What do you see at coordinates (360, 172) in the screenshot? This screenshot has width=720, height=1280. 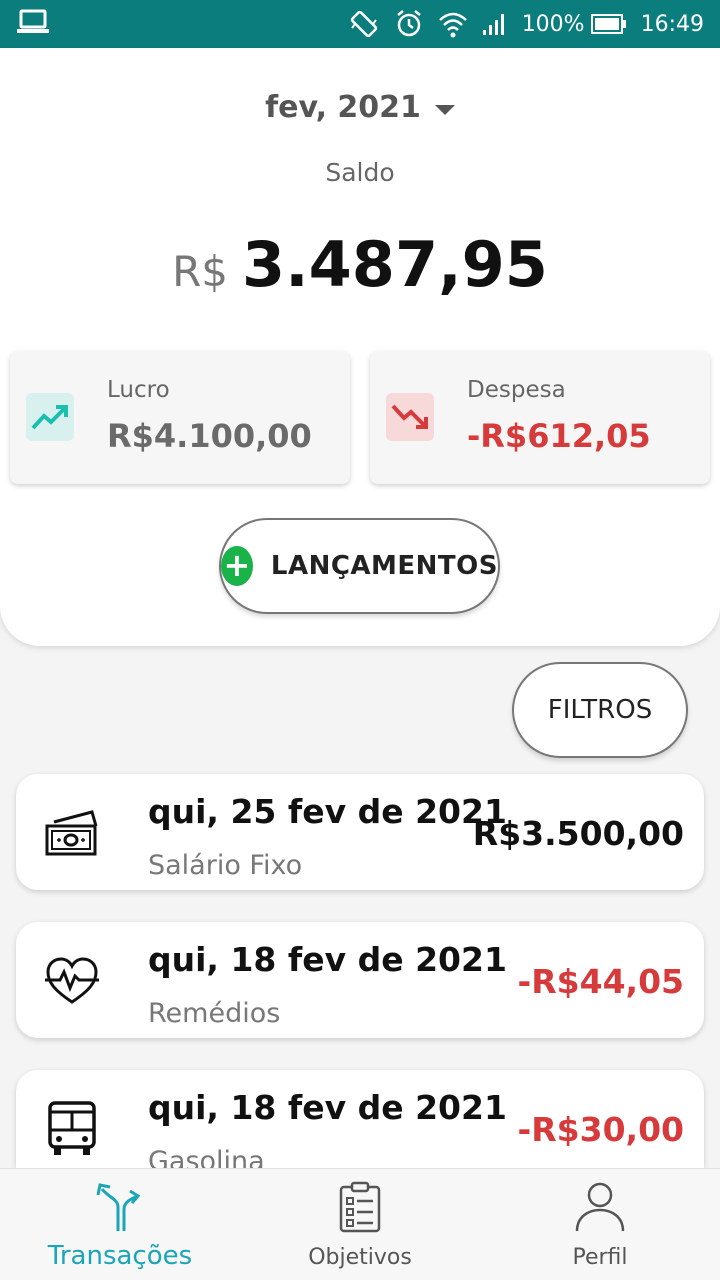 I see `saldo-label: Saldo` at bounding box center [360, 172].